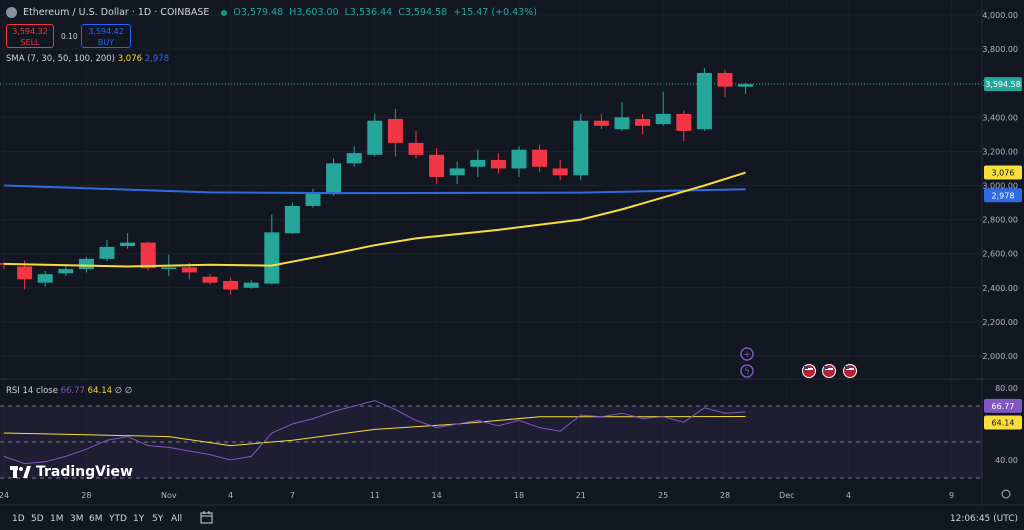  I want to click on tf-3m: 3M, so click(77, 519).